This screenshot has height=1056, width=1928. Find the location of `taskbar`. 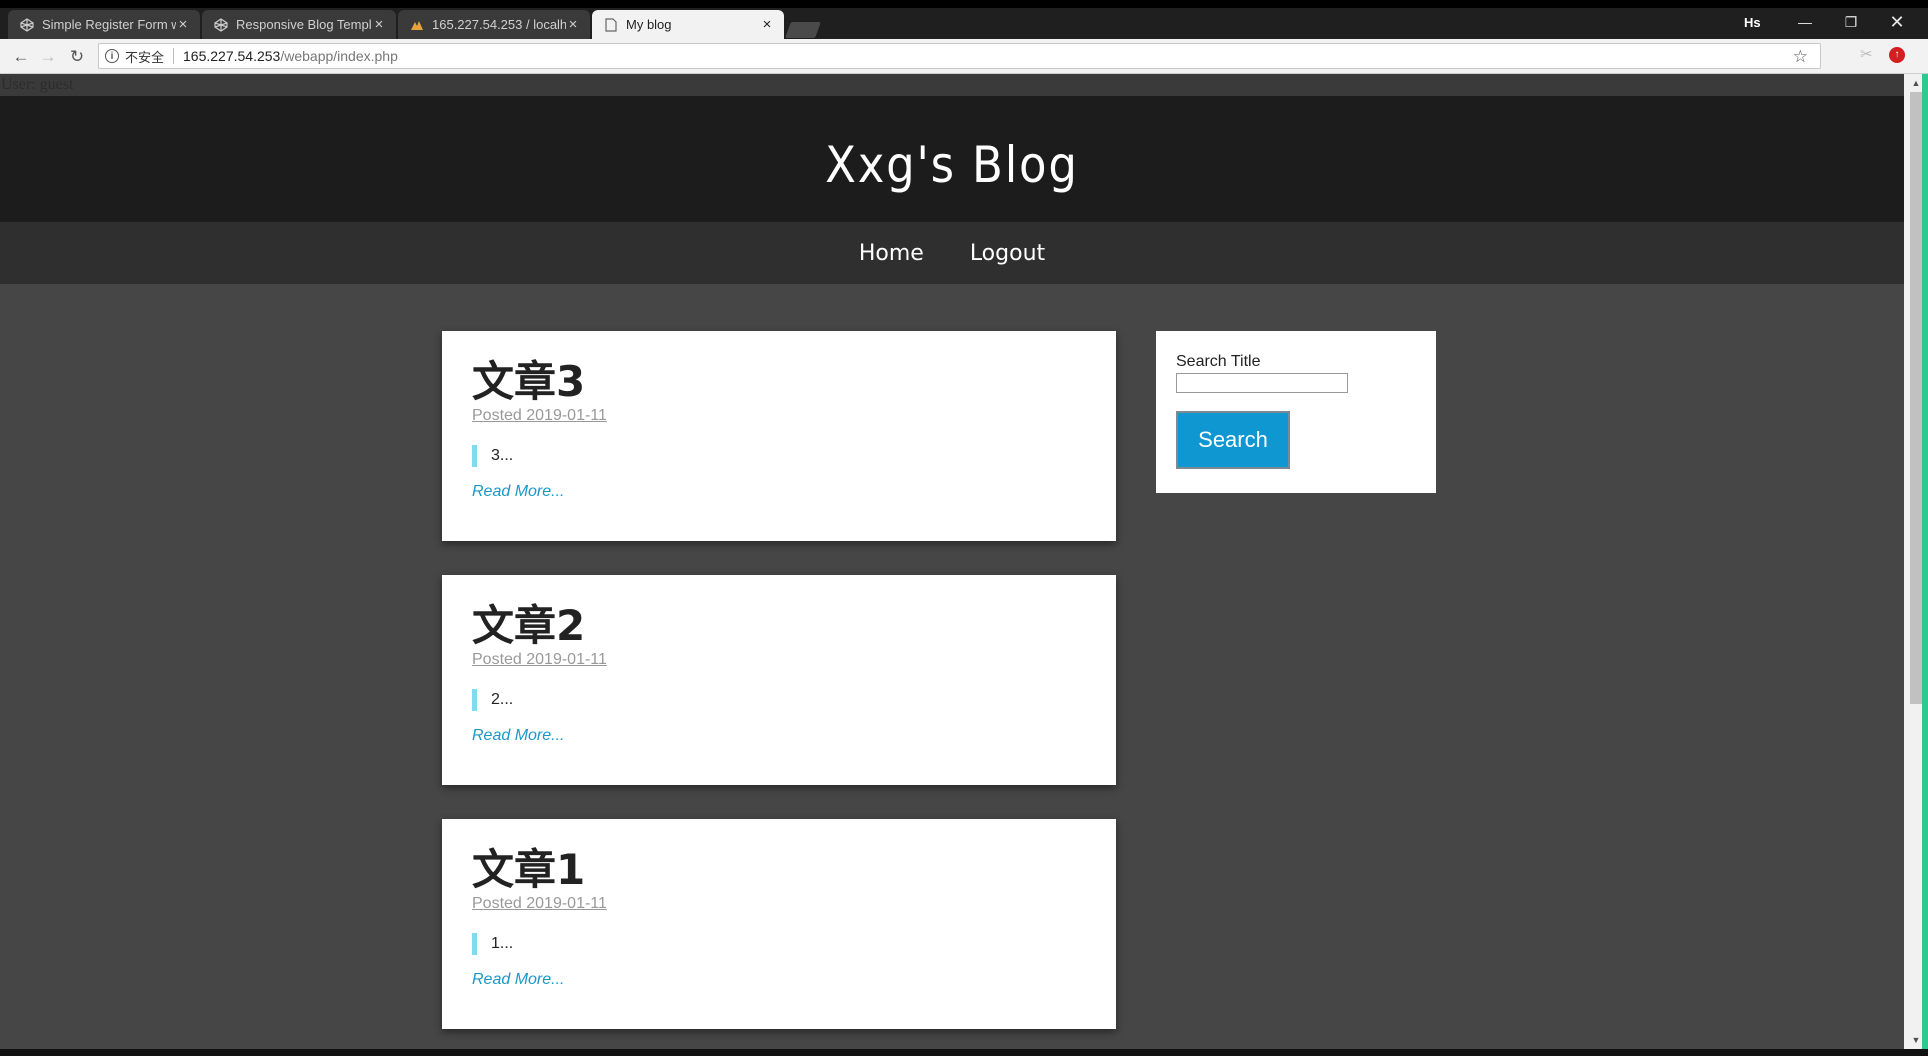

taskbar is located at coordinates (964, 1052).